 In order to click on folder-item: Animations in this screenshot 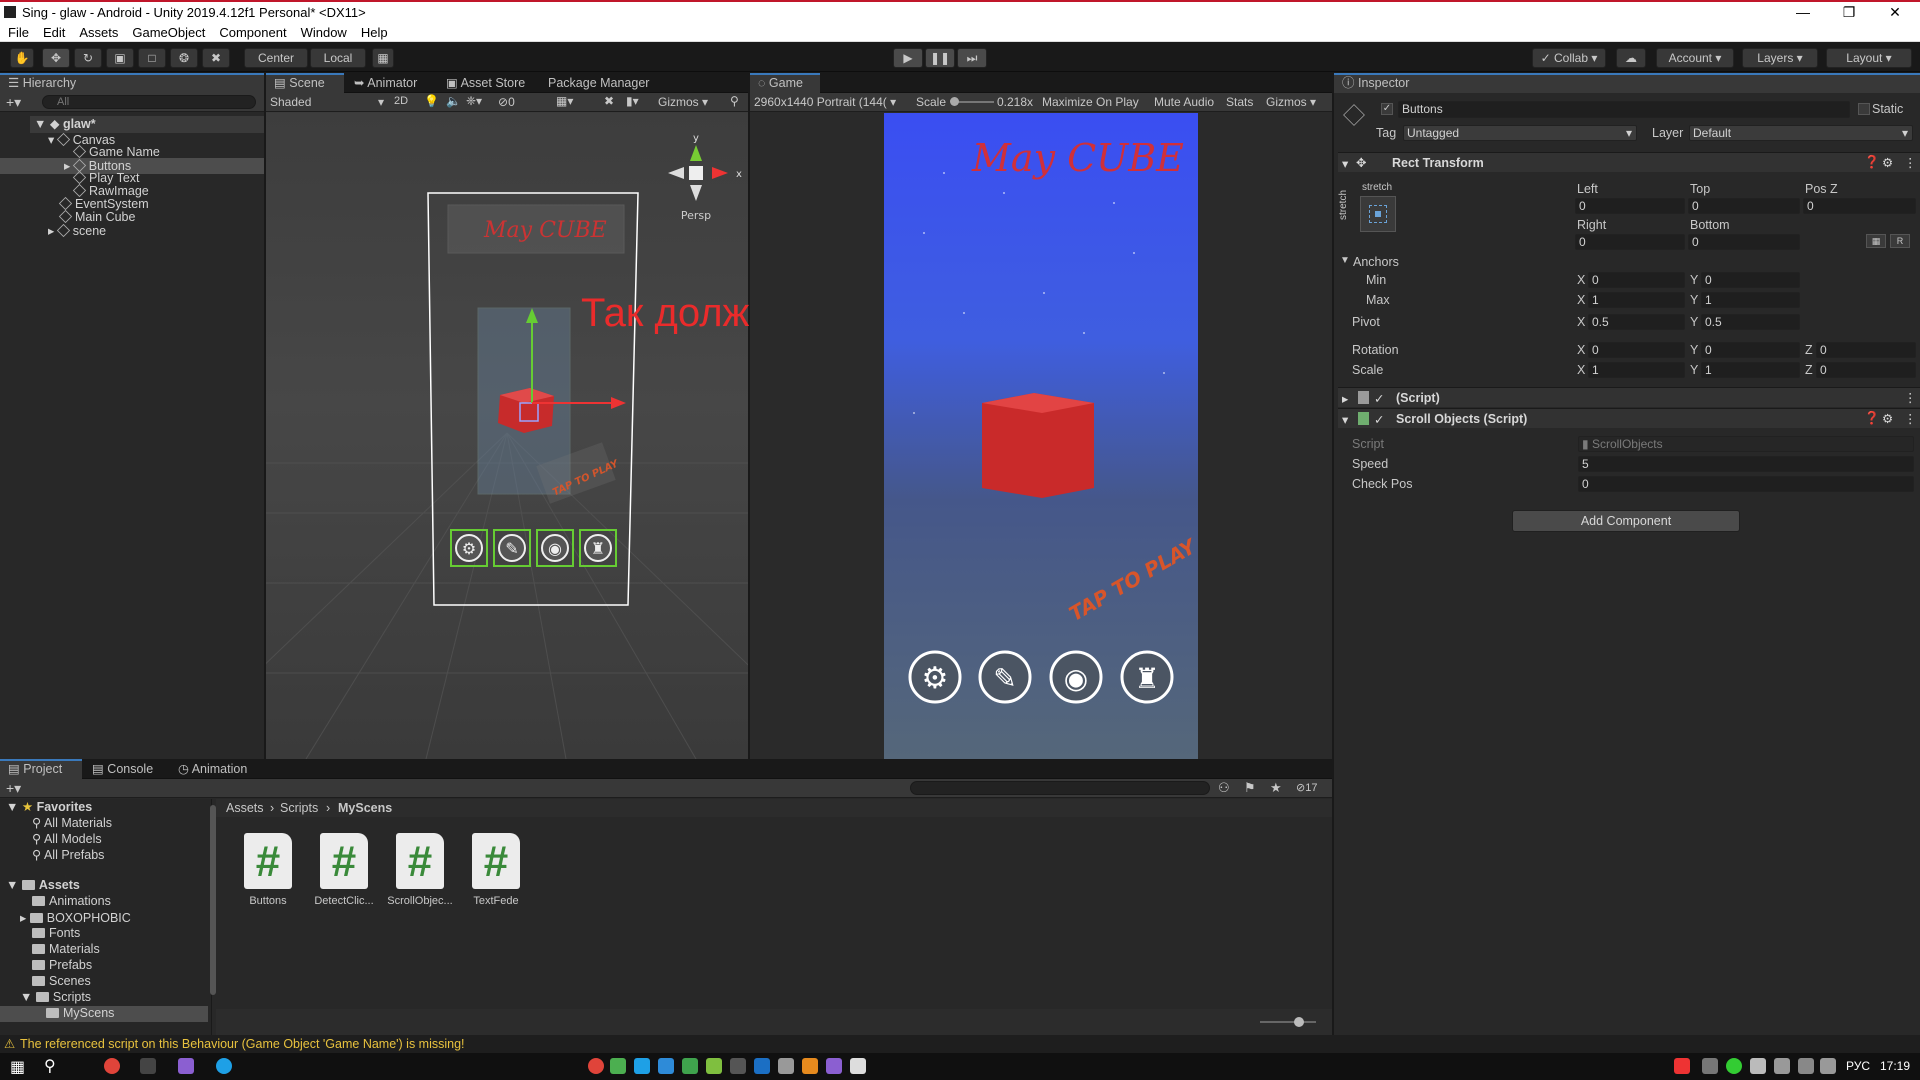, I will do `click(71, 901)`.